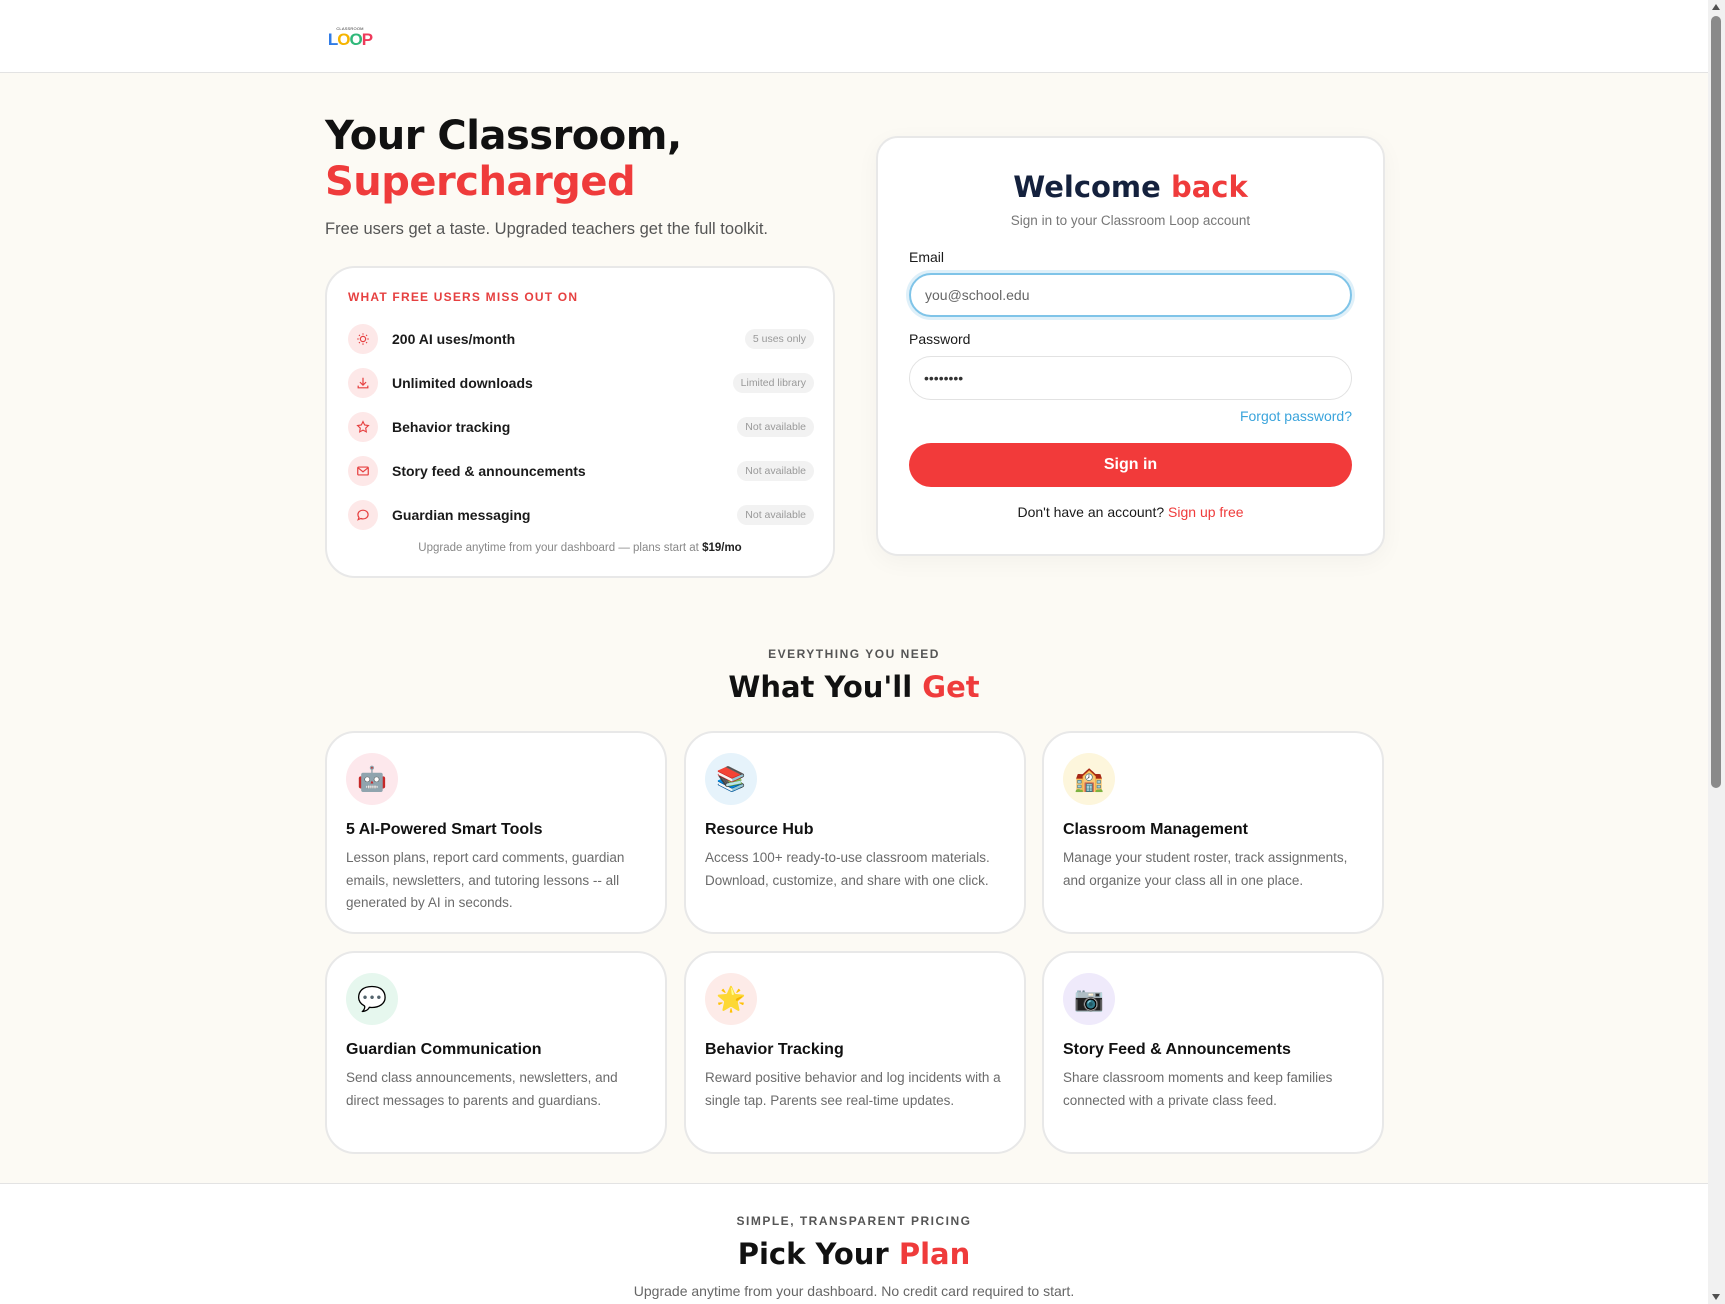 This screenshot has height=1304, width=1725. What do you see at coordinates (581, 515) in the screenshot?
I see `limitation-item: Guardian messaging Not available` at bounding box center [581, 515].